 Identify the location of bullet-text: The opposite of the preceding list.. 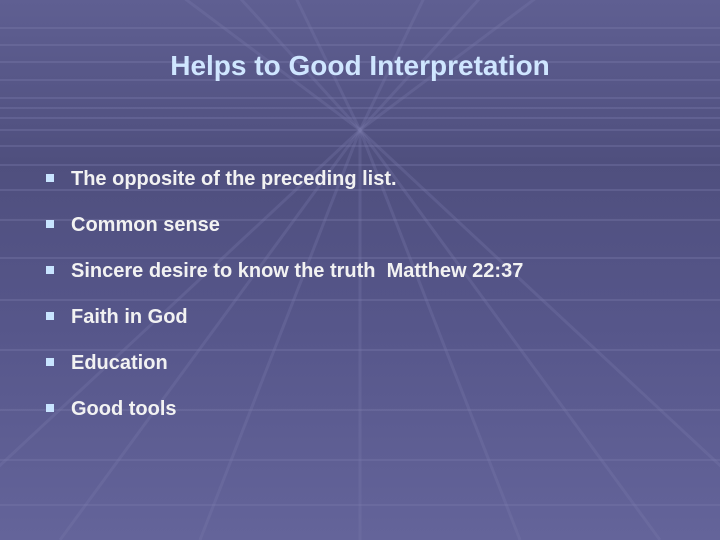
(234, 178).